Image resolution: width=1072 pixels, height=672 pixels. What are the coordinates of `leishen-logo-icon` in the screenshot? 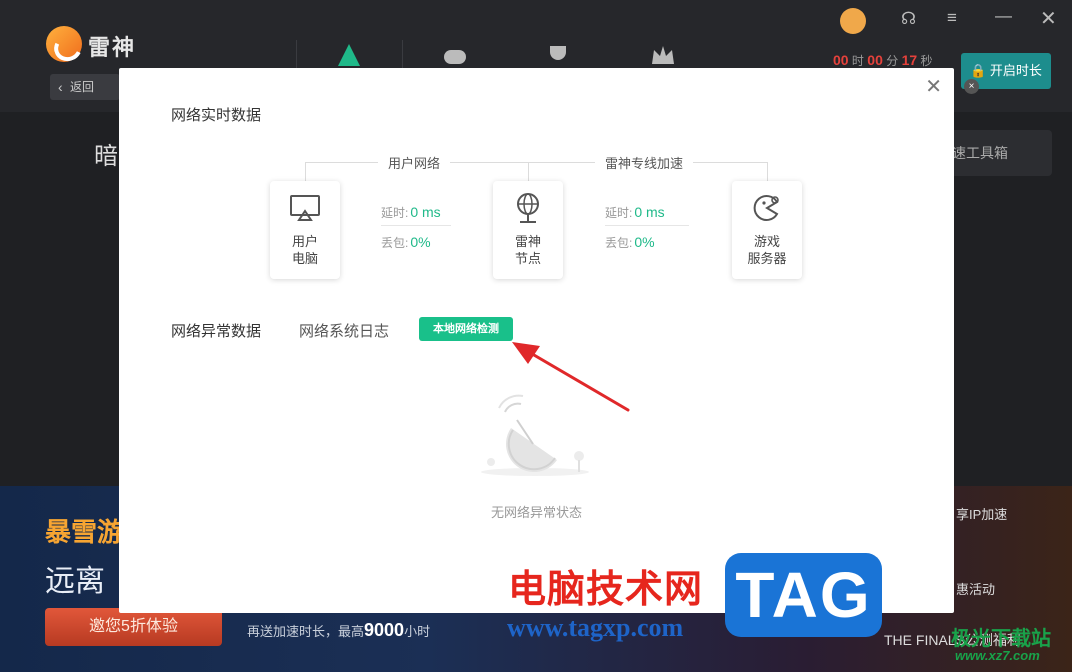 It's located at (64, 44).